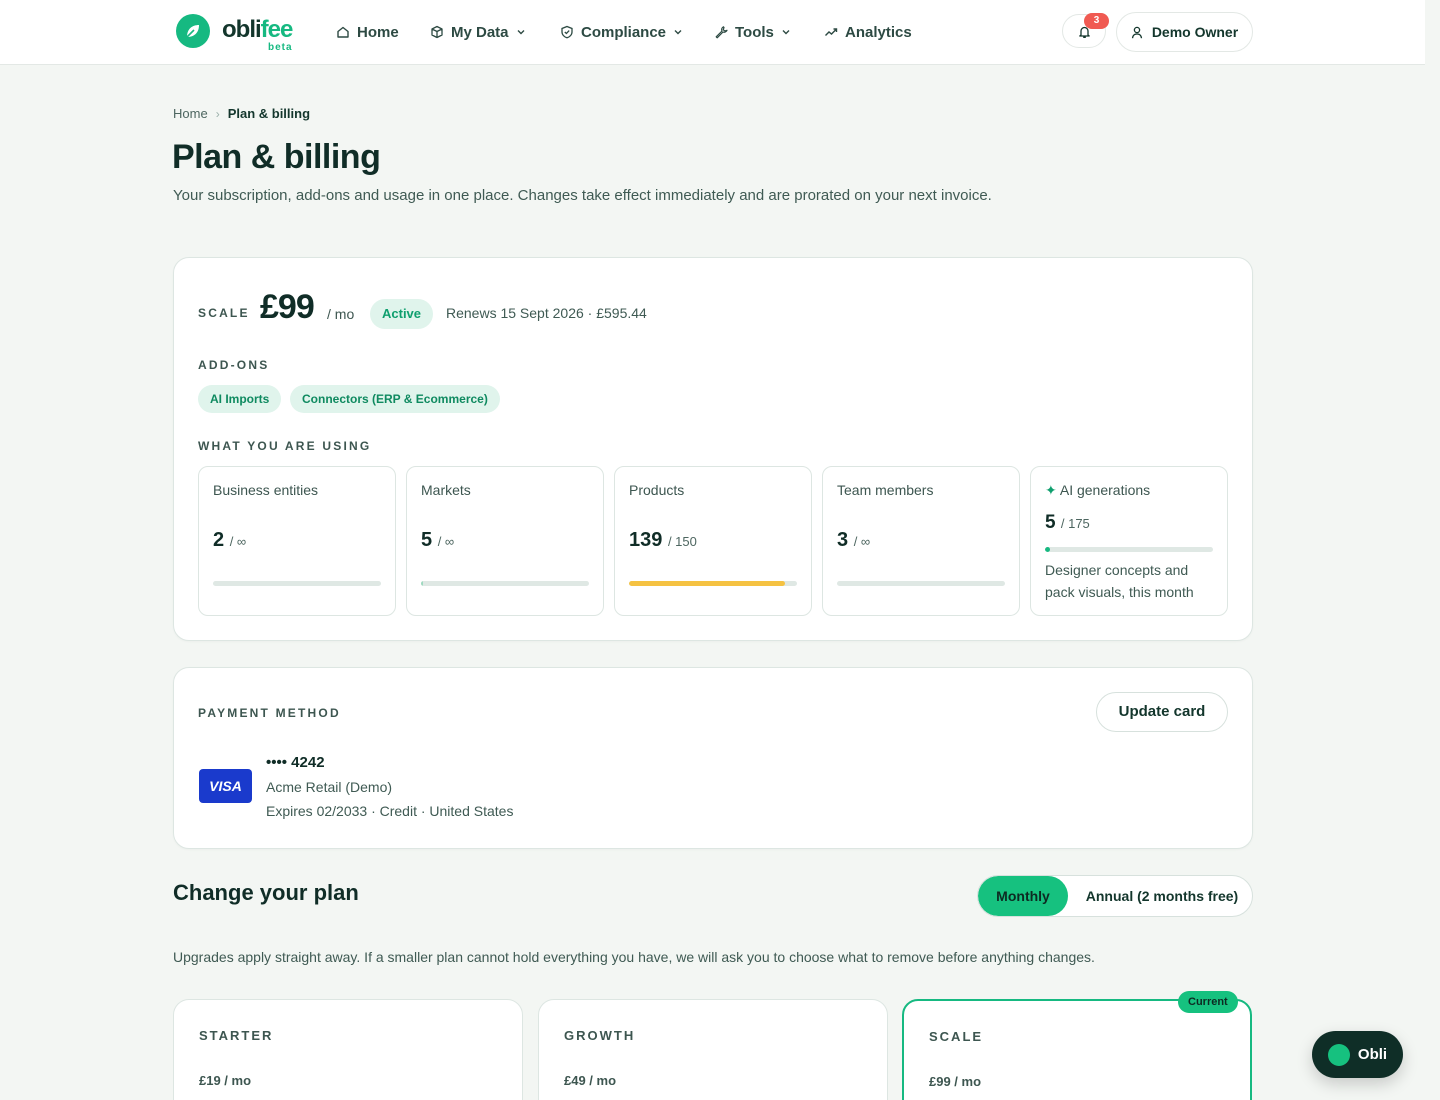 Image resolution: width=1440 pixels, height=1100 pixels. I want to click on user-name: Demo Owner, so click(1195, 32).